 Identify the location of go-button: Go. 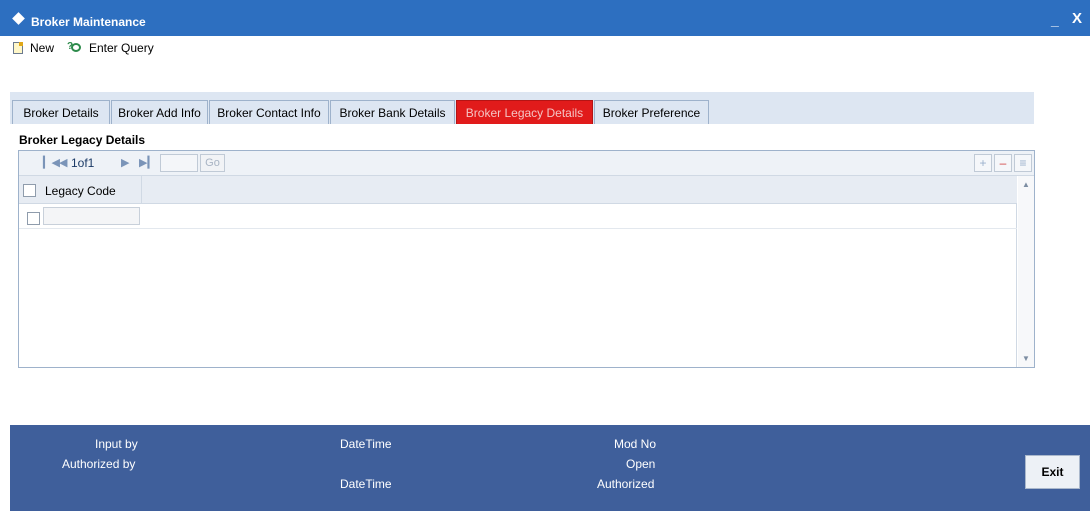
(212, 163).